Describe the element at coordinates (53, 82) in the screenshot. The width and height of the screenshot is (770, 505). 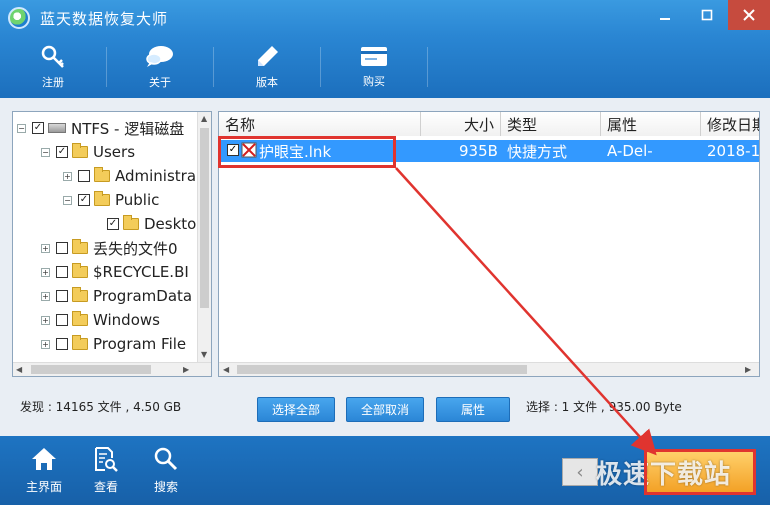
I see `register-label: 注册` at that location.